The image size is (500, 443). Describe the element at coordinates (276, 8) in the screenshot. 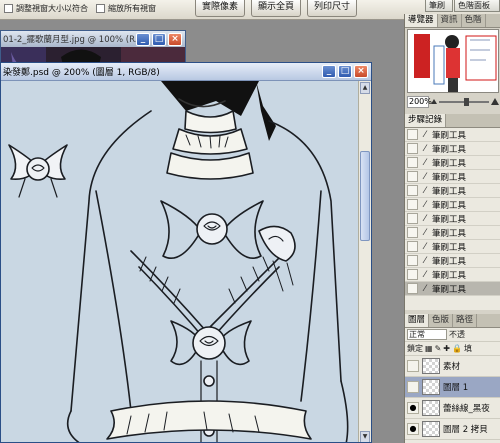

I see `fit-screen-button: 顯示全頁` at that location.